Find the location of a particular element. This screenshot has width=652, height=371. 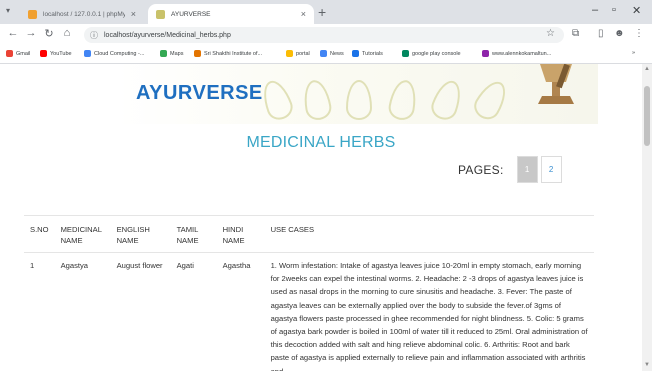

scroll-up-icon: ▲ is located at coordinates (647, 69).